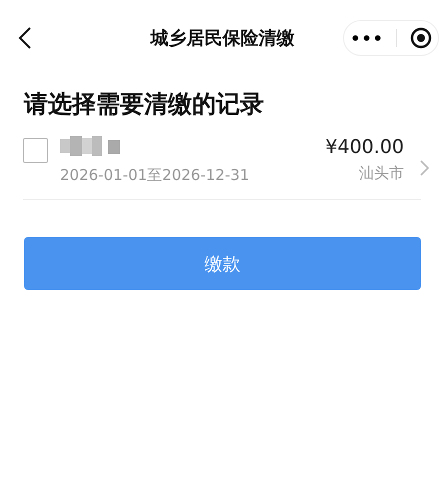  What do you see at coordinates (143, 104) in the screenshot?
I see `section-heading: 请选择需要清缴的记录` at bounding box center [143, 104].